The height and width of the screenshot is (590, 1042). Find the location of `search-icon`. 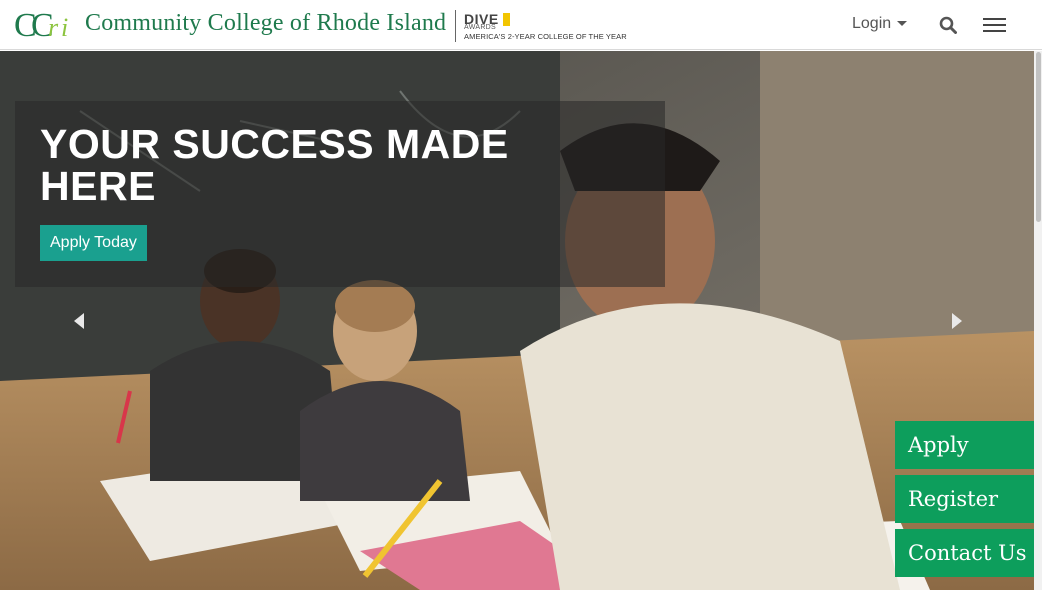

search-icon is located at coordinates (948, 25).